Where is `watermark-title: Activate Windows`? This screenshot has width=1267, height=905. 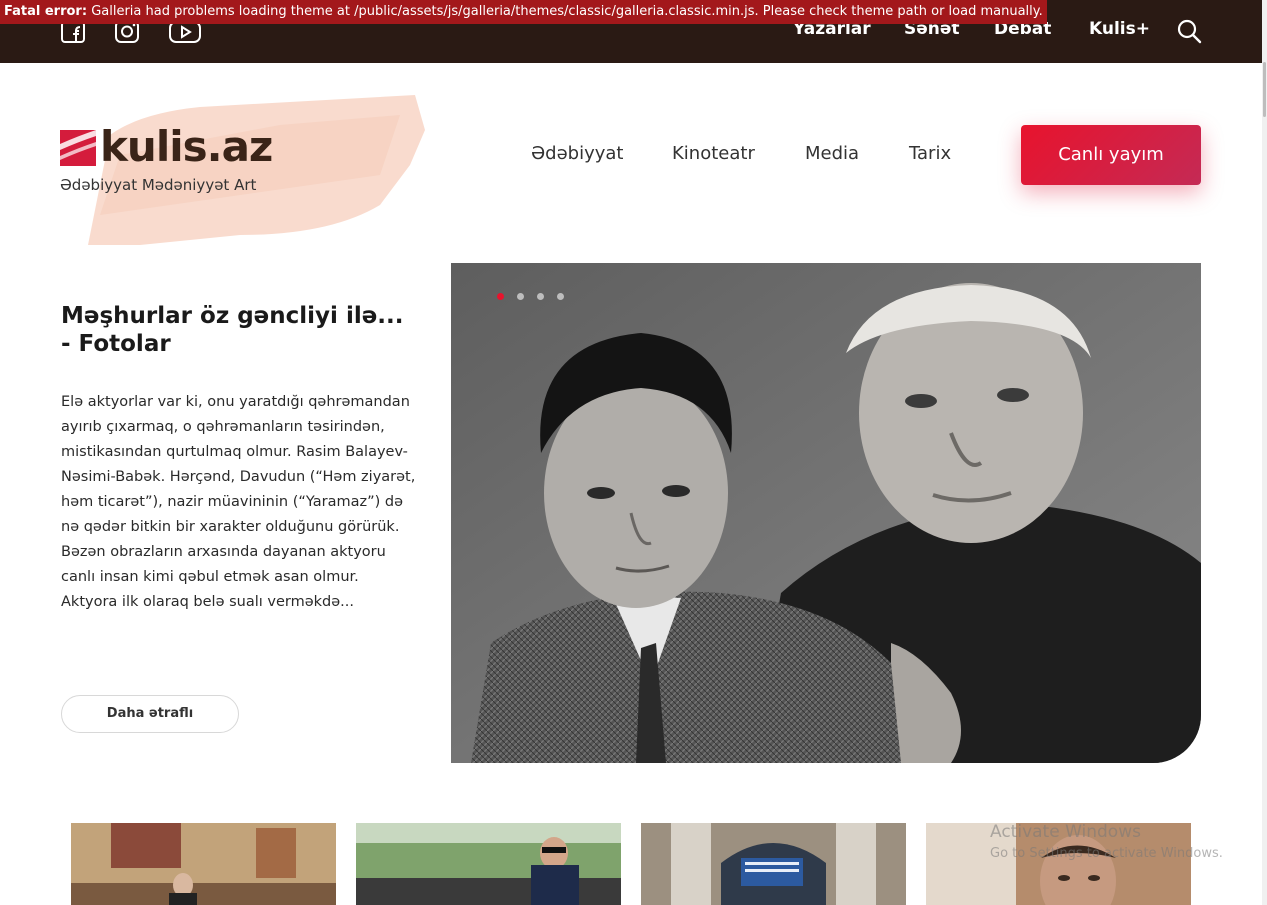 watermark-title: Activate Windows is located at coordinates (1065, 832).